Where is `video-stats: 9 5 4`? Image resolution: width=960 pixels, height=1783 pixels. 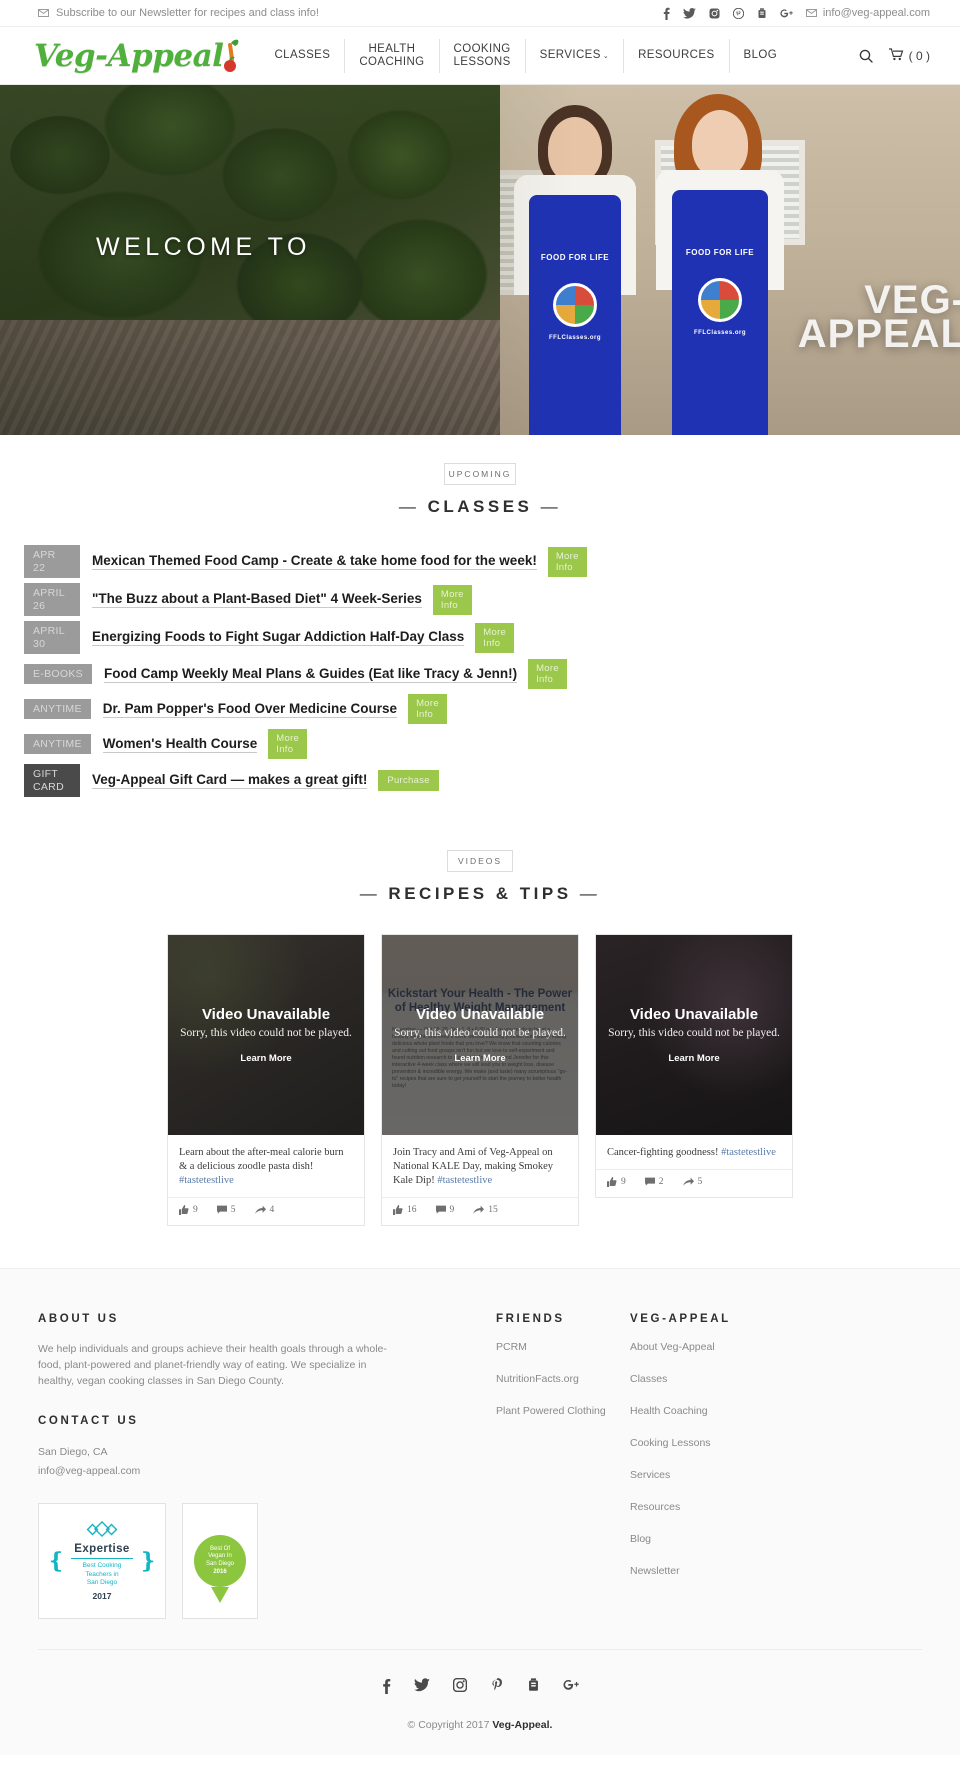 video-stats: 9 5 4 is located at coordinates (266, 1211).